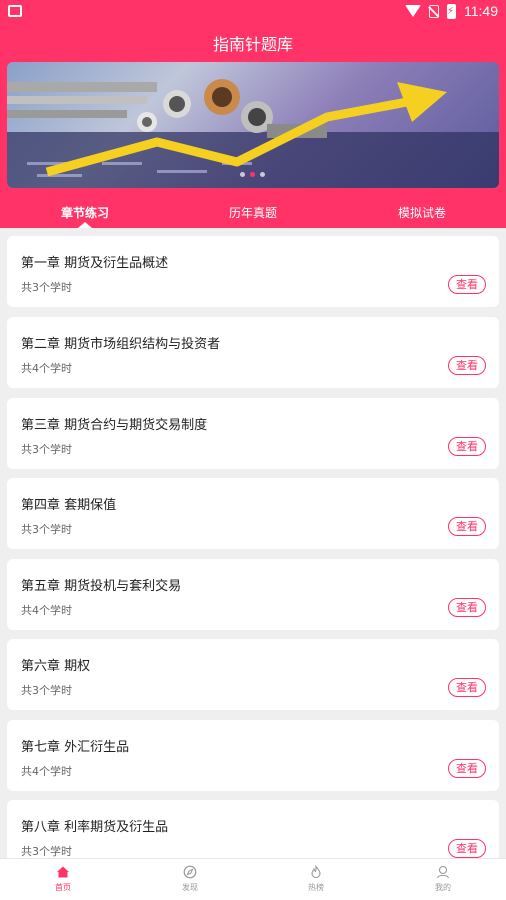 The image size is (506, 900). What do you see at coordinates (434, 11) in the screenshot?
I see `no-sim-icon` at bounding box center [434, 11].